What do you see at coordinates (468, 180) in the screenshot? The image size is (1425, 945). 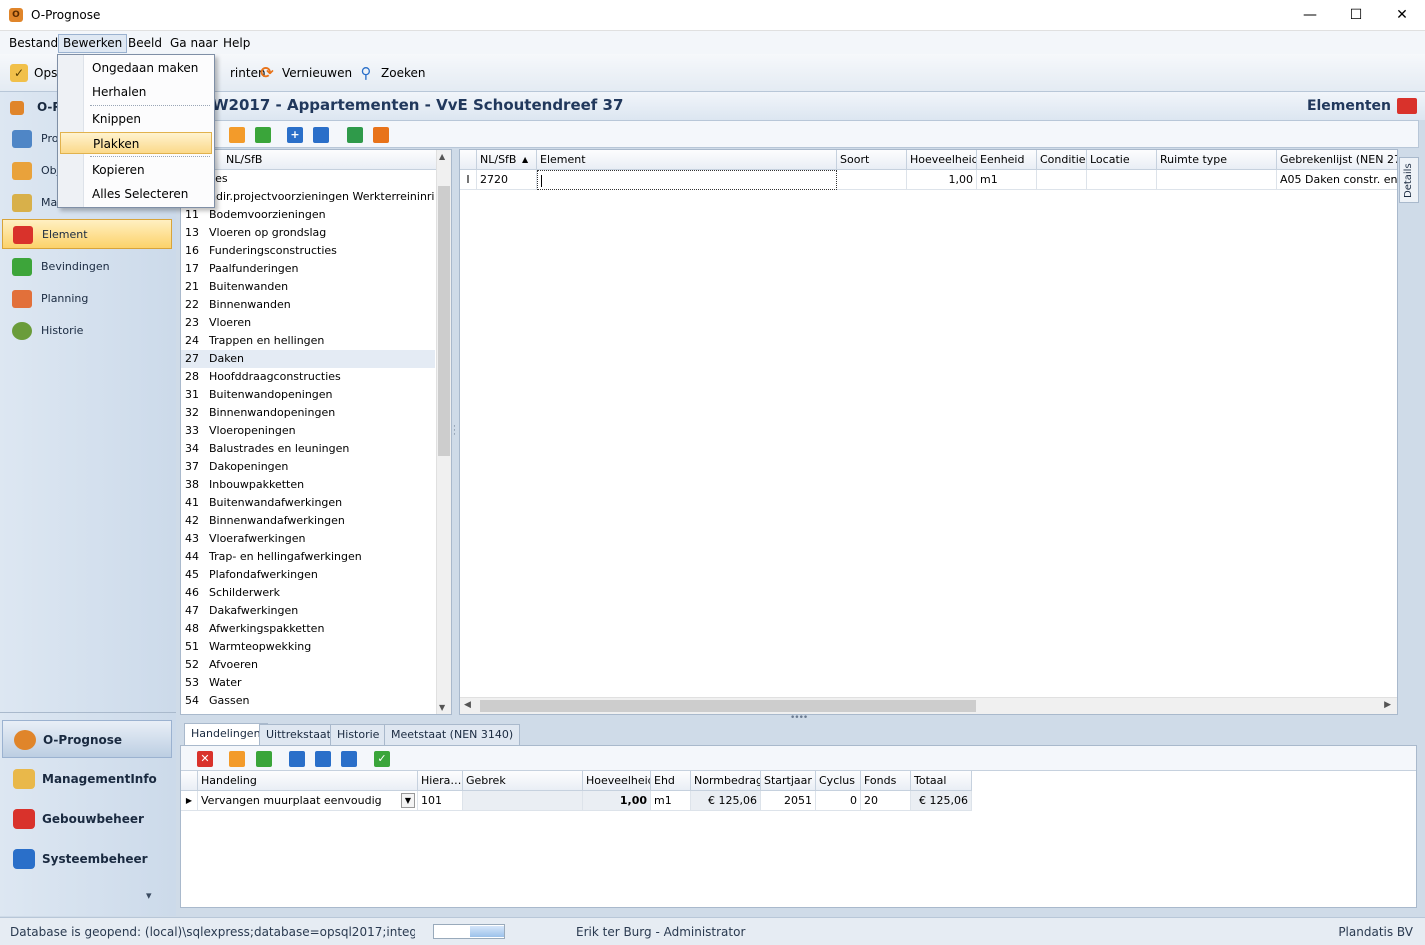 I see `row-marker: I` at bounding box center [468, 180].